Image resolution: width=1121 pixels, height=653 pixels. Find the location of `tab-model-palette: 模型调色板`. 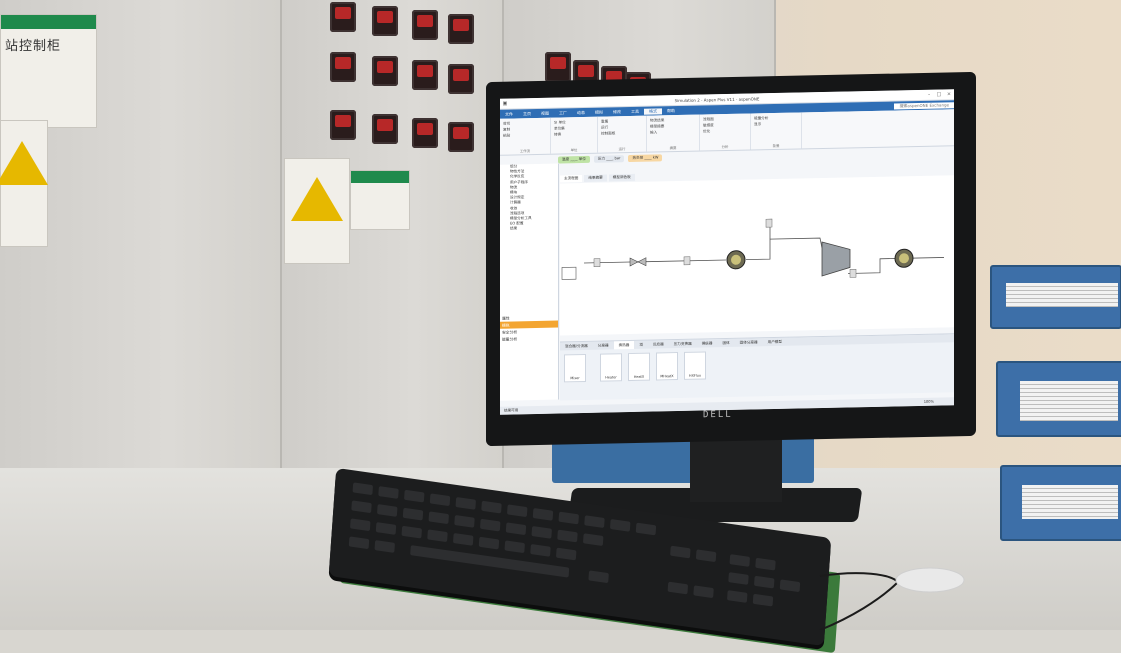

tab-model-palette: 模型调色板 is located at coordinates (621, 177).